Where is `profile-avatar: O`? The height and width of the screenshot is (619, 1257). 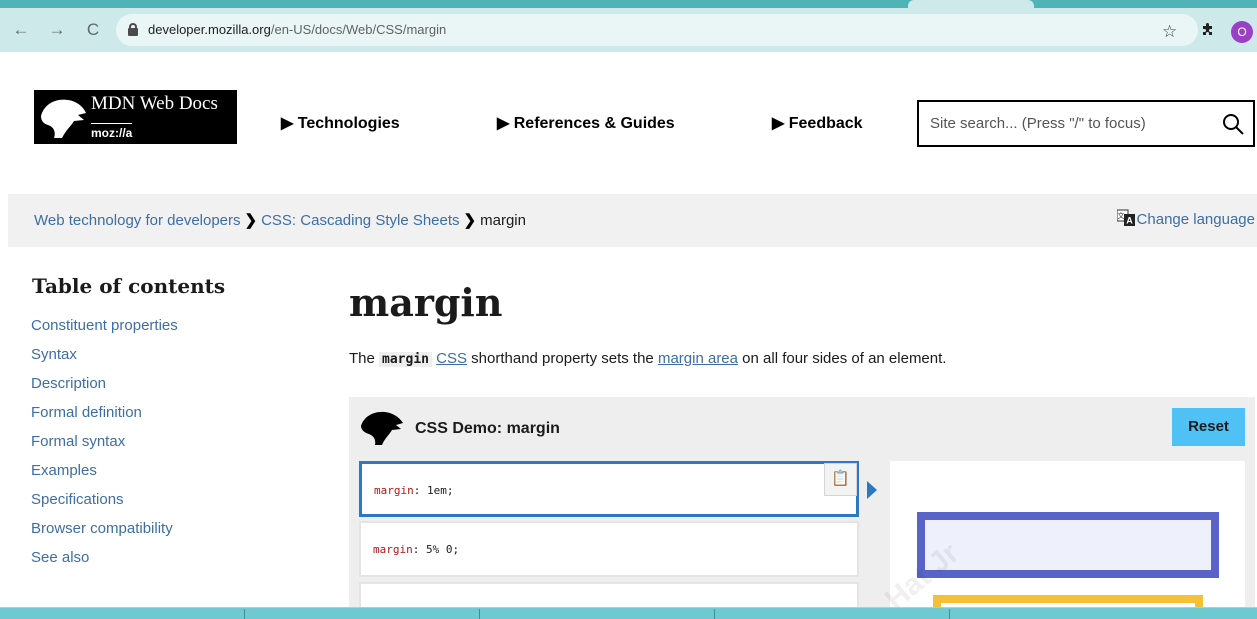 profile-avatar: O is located at coordinates (1242, 32).